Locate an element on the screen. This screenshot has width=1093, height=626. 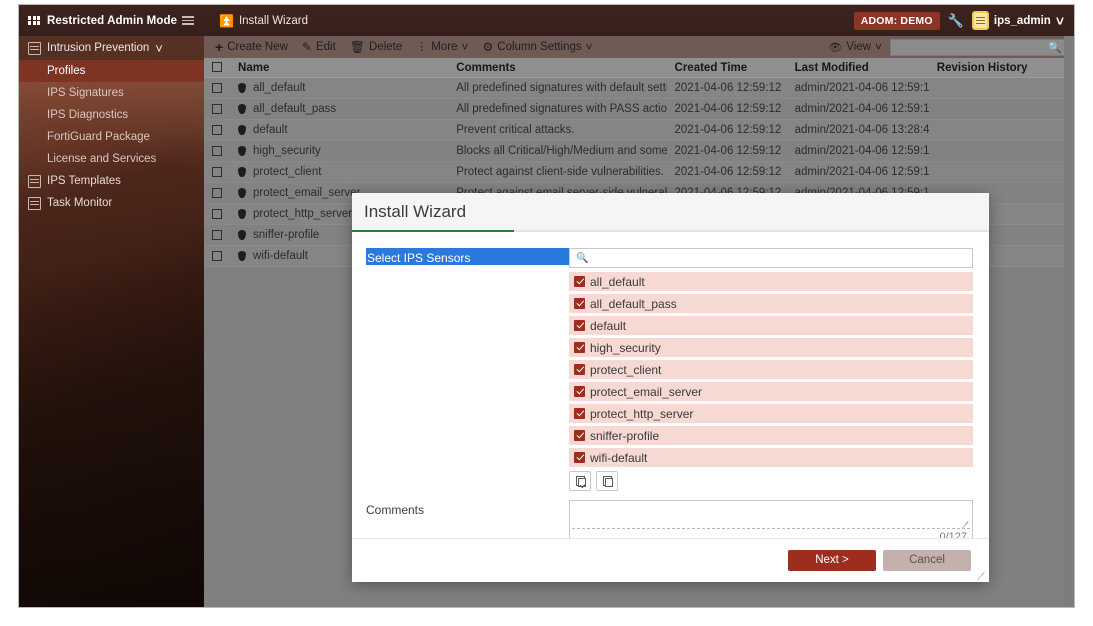
task-icon is located at coordinates (34, 203).